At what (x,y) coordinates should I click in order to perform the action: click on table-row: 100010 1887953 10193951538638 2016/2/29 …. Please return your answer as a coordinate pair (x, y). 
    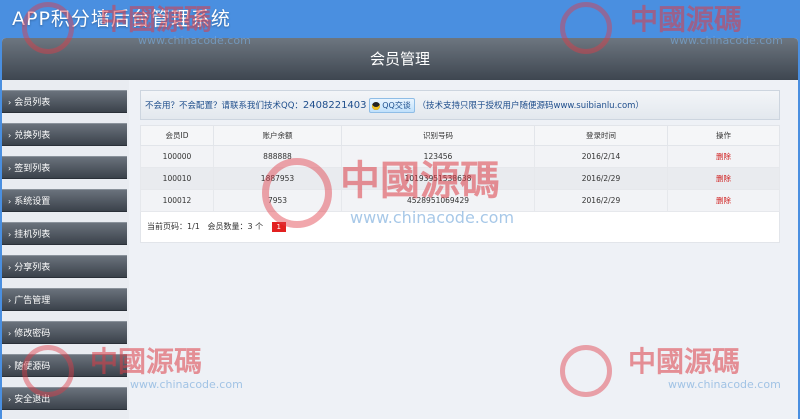
    Looking at the image, I should click on (460, 178).